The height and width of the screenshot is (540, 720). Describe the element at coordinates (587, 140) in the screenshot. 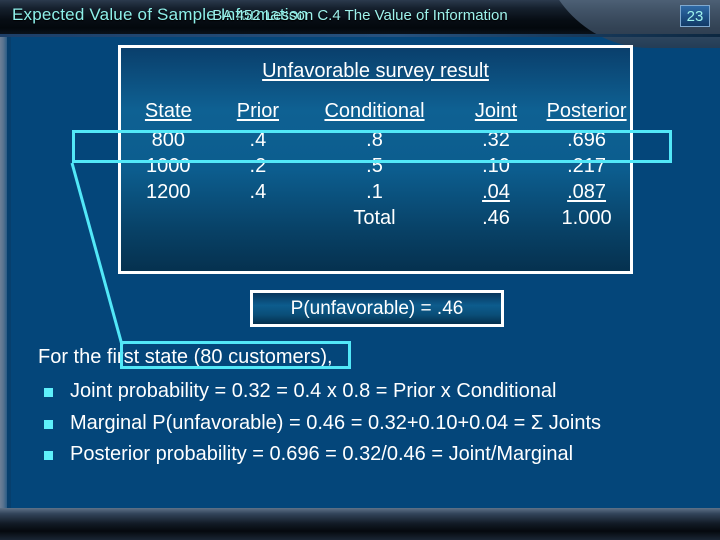

I see `cell-posterior: .696` at that location.